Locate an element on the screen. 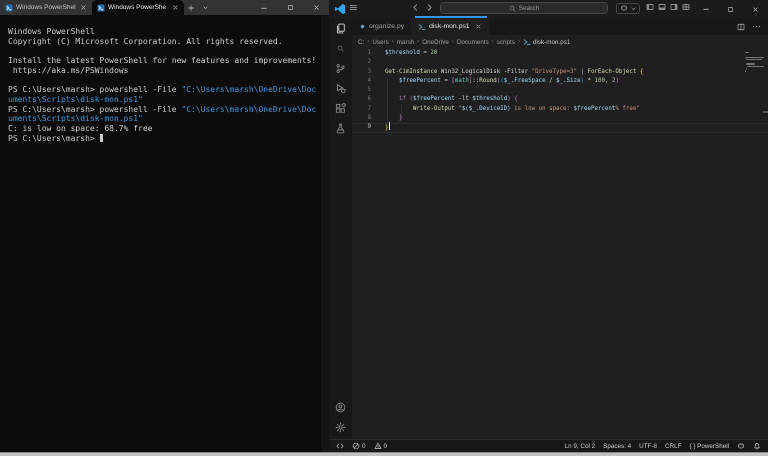 This screenshot has height=456, width=768. editor-cursor is located at coordinates (389, 126).